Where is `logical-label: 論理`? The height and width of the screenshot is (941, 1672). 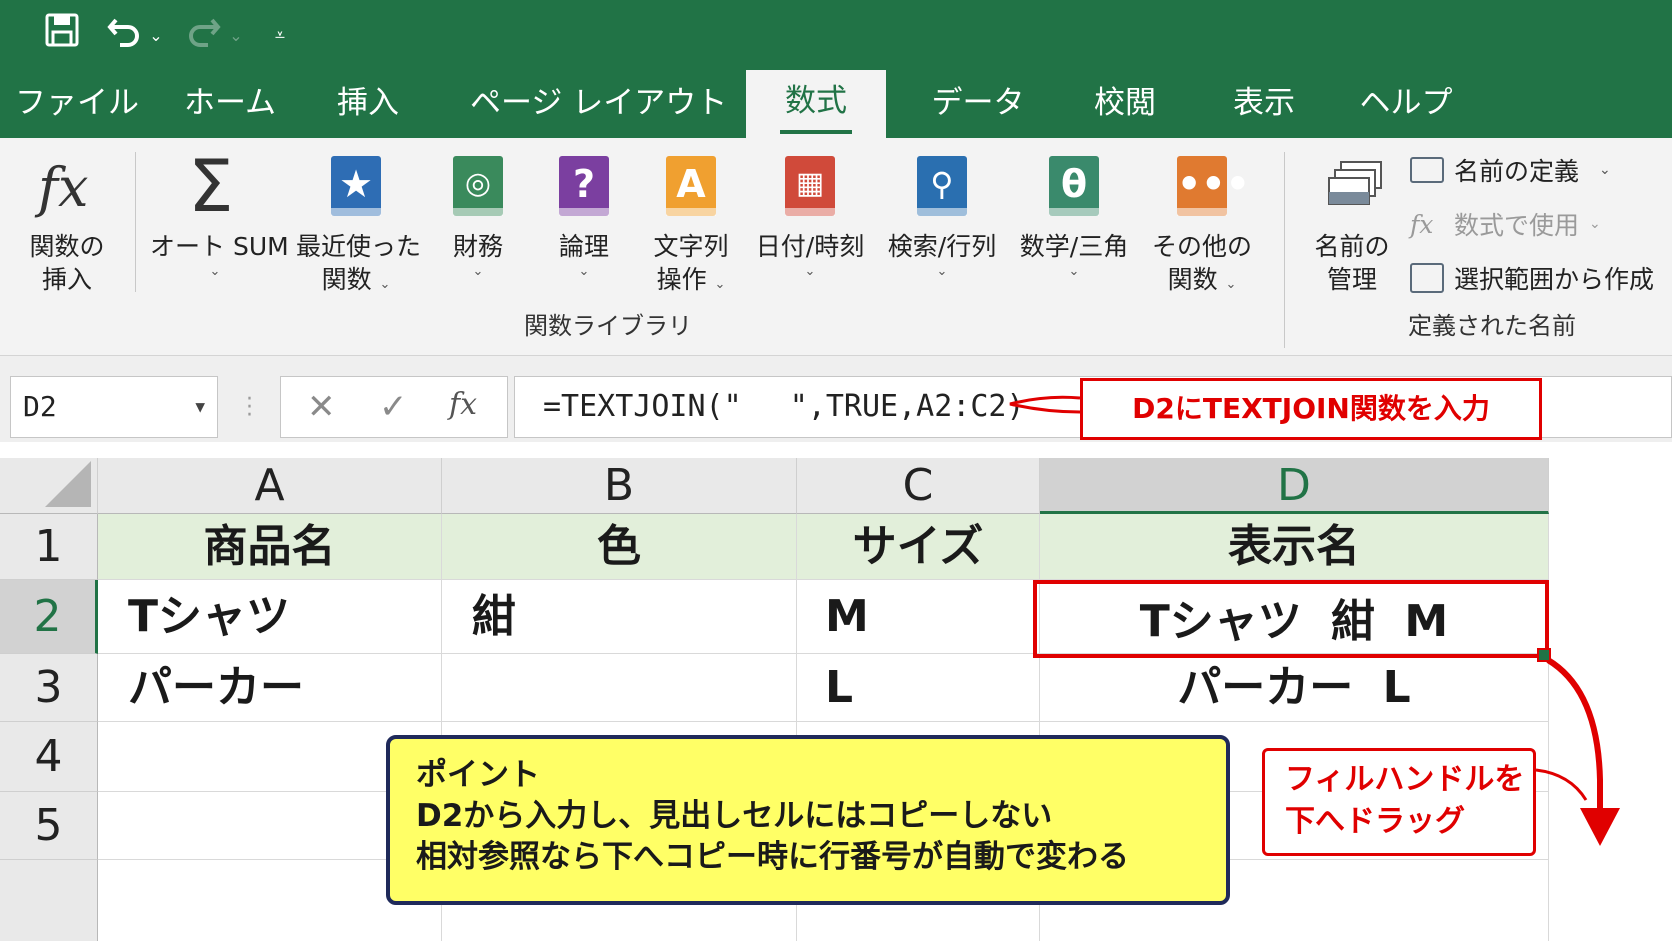 logical-label: 論理 is located at coordinates (583, 246).